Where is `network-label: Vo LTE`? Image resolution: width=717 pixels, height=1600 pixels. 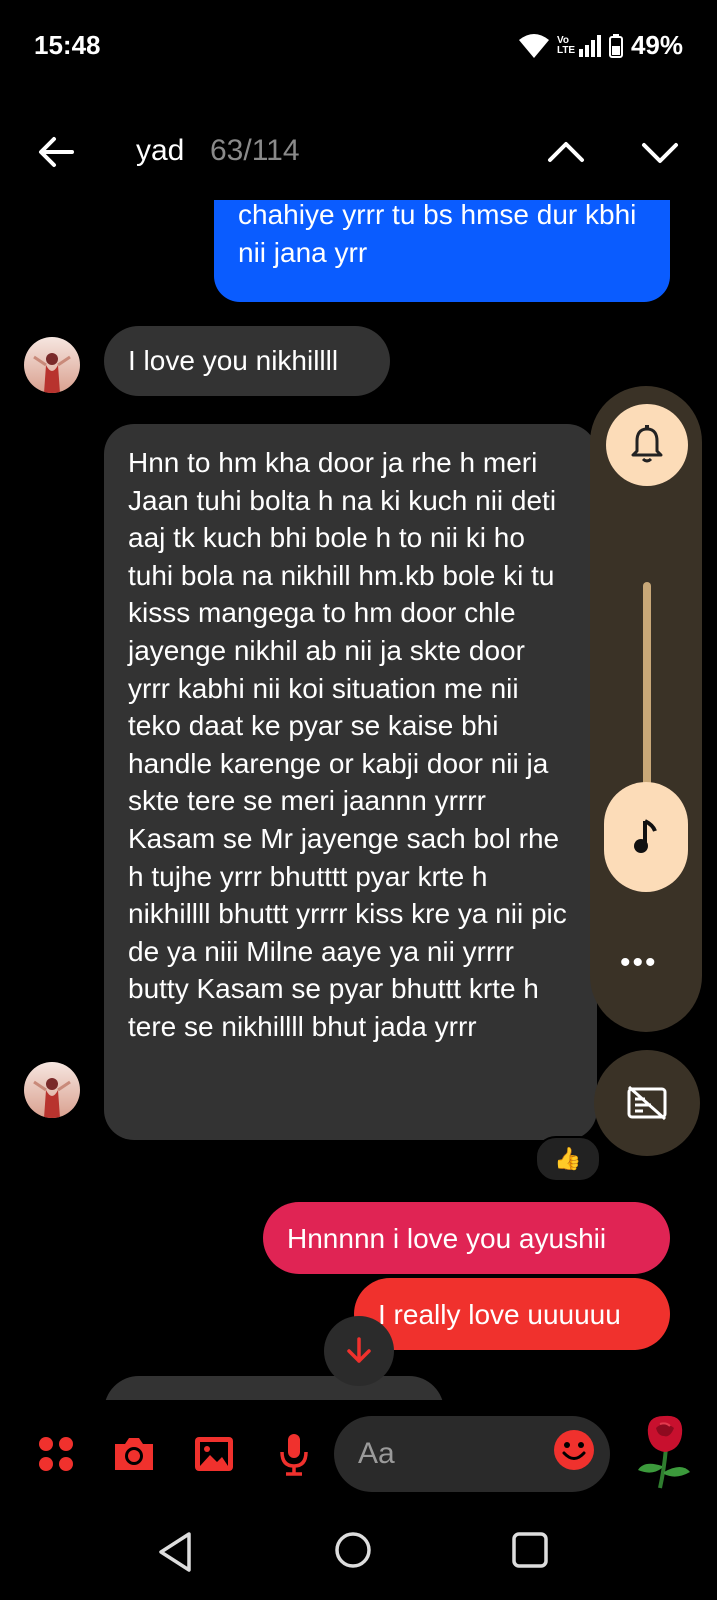 network-label: Vo LTE is located at coordinates (566, 45).